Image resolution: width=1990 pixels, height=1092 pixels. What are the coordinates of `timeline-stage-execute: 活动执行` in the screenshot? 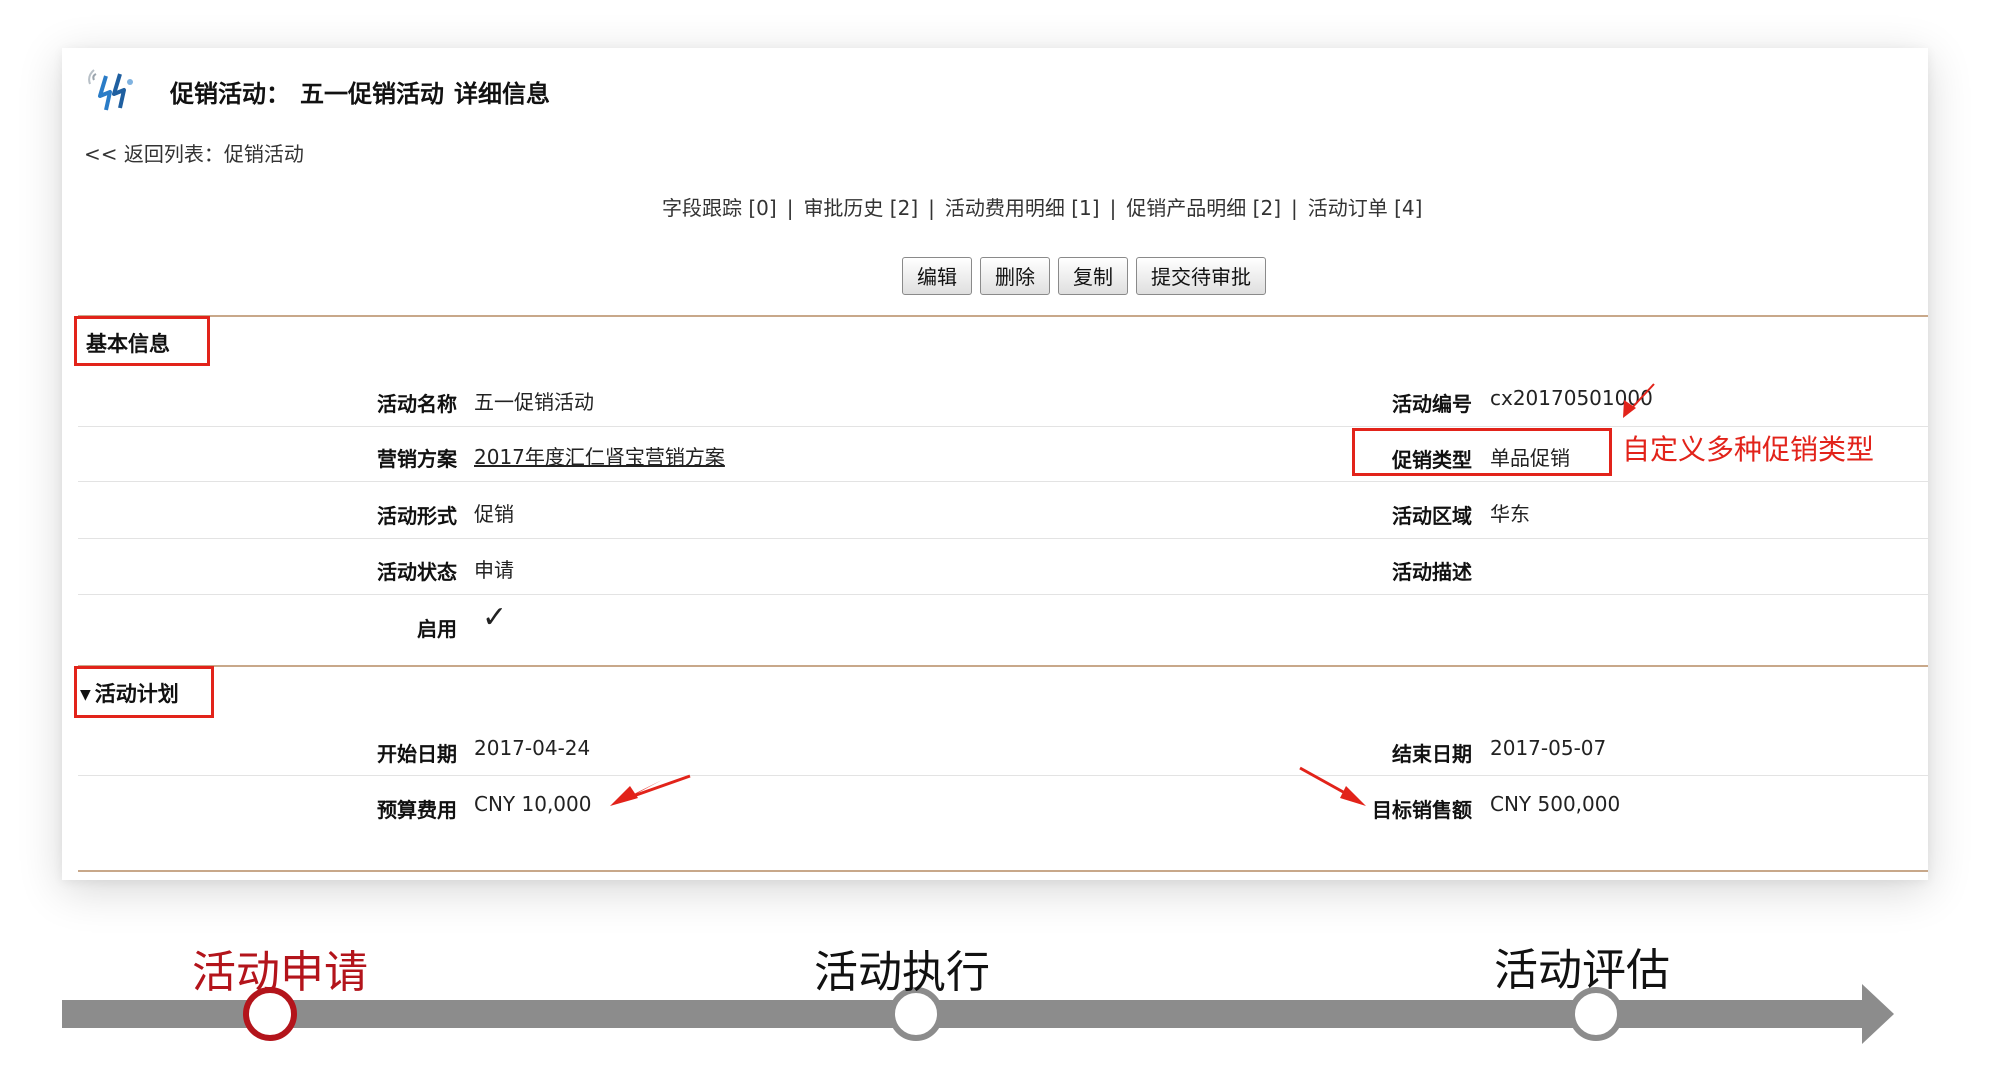 It's located at (902, 972).